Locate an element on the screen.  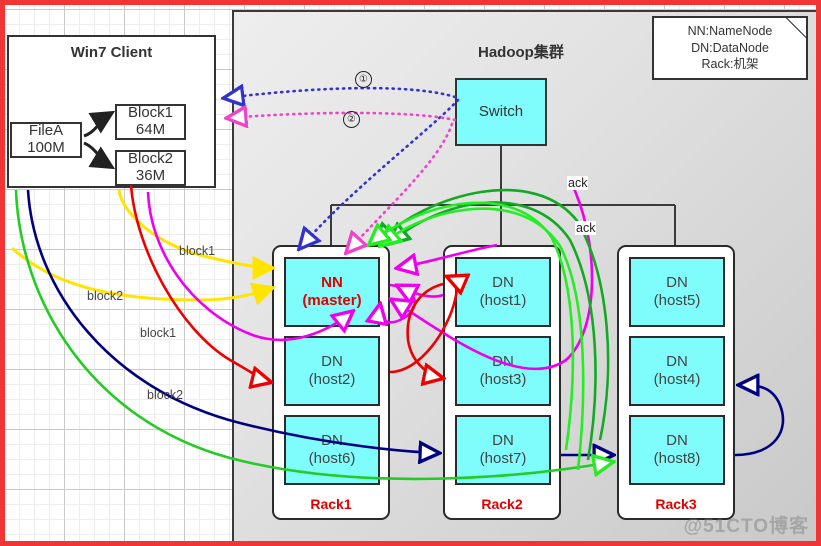
node-dn-host8: DN (host8) is located at coordinates (677, 450).